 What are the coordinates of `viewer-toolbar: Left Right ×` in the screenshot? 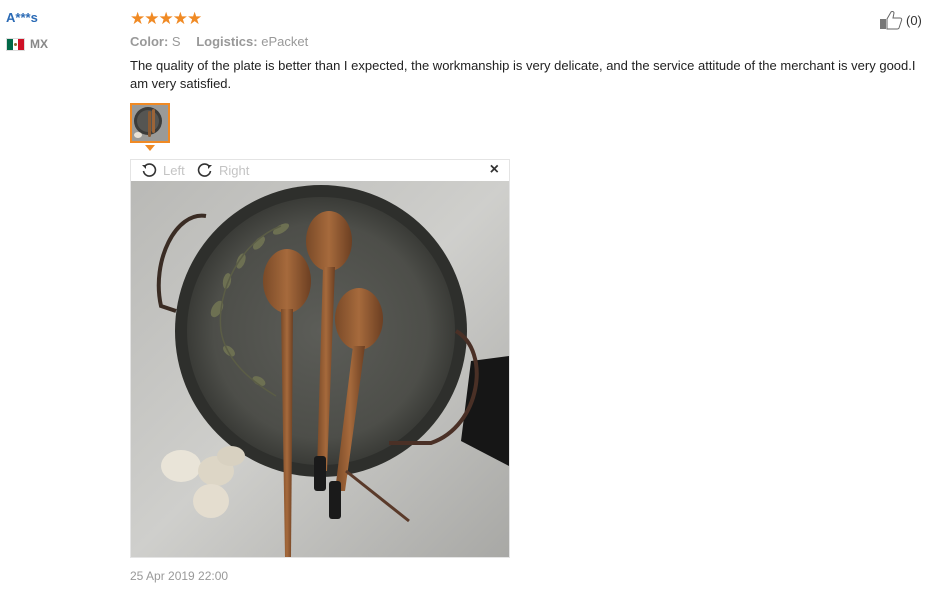 It's located at (320, 170).